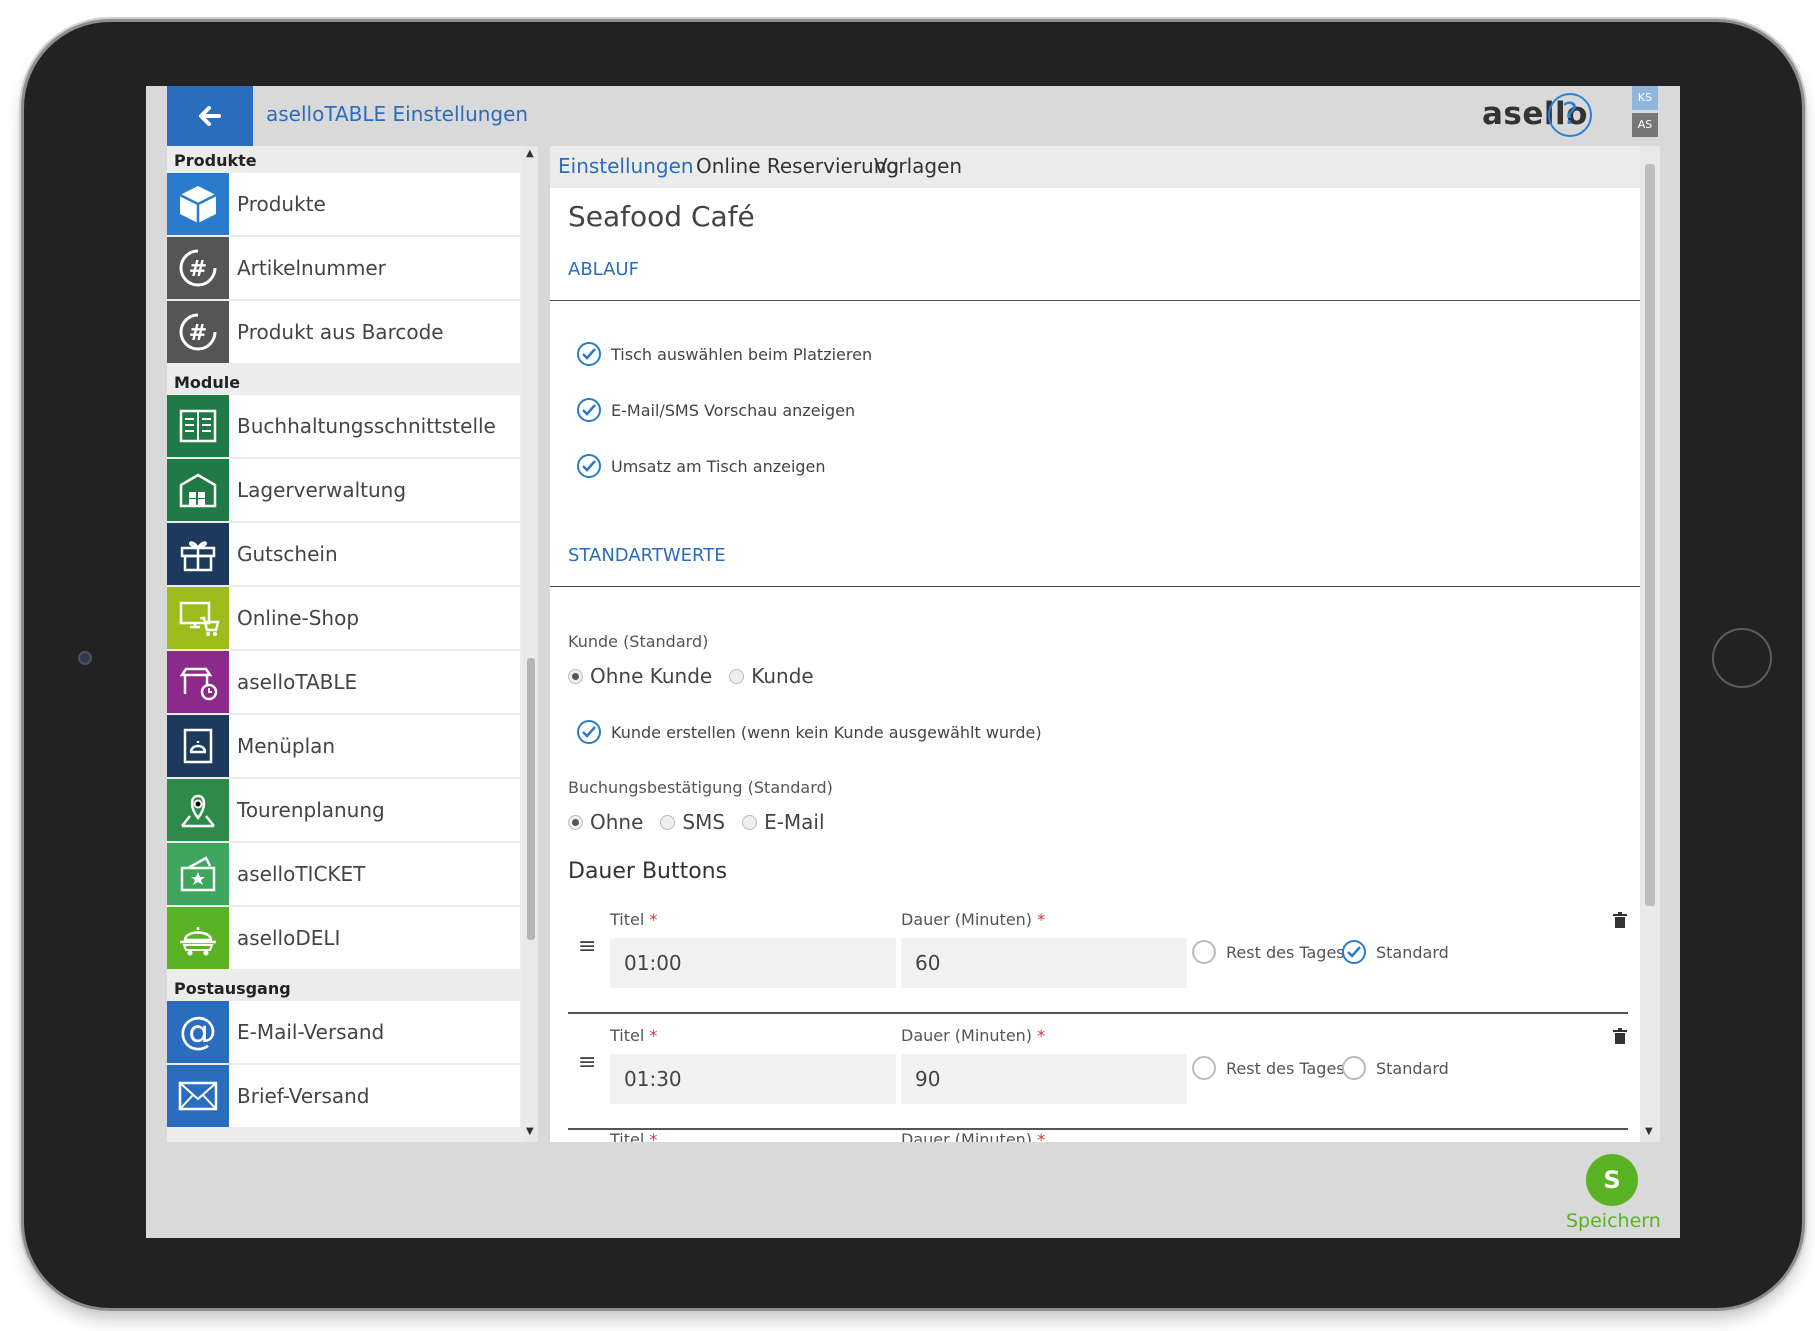  I want to click on user-badge-as: AS, so click(1645, 125).